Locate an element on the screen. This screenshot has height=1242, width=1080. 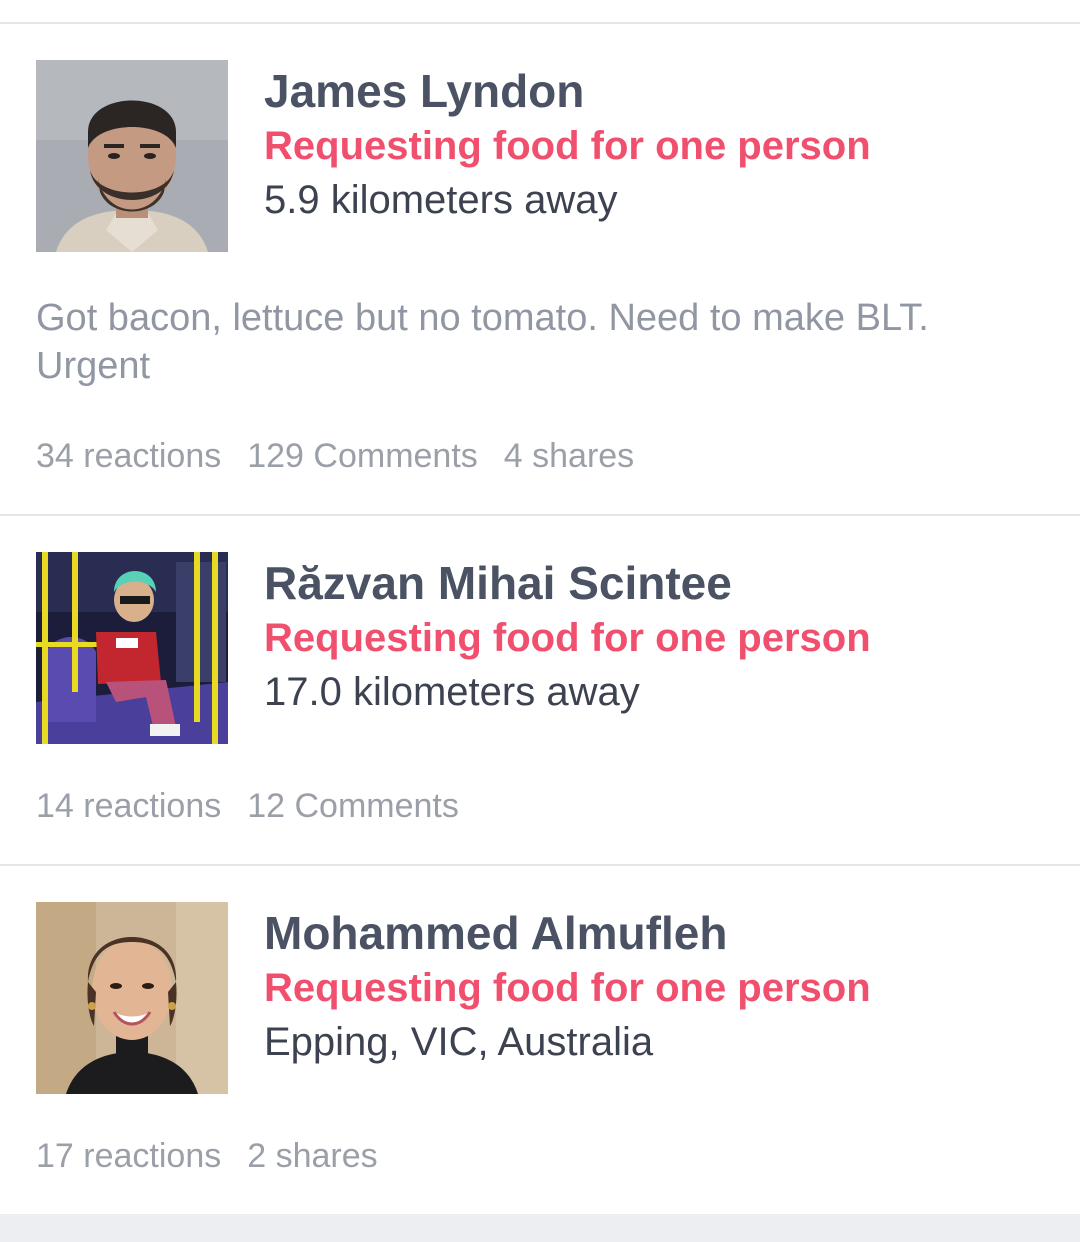
post-stats: 17 reactions 2 shares is located at coordinates (207, 1156).